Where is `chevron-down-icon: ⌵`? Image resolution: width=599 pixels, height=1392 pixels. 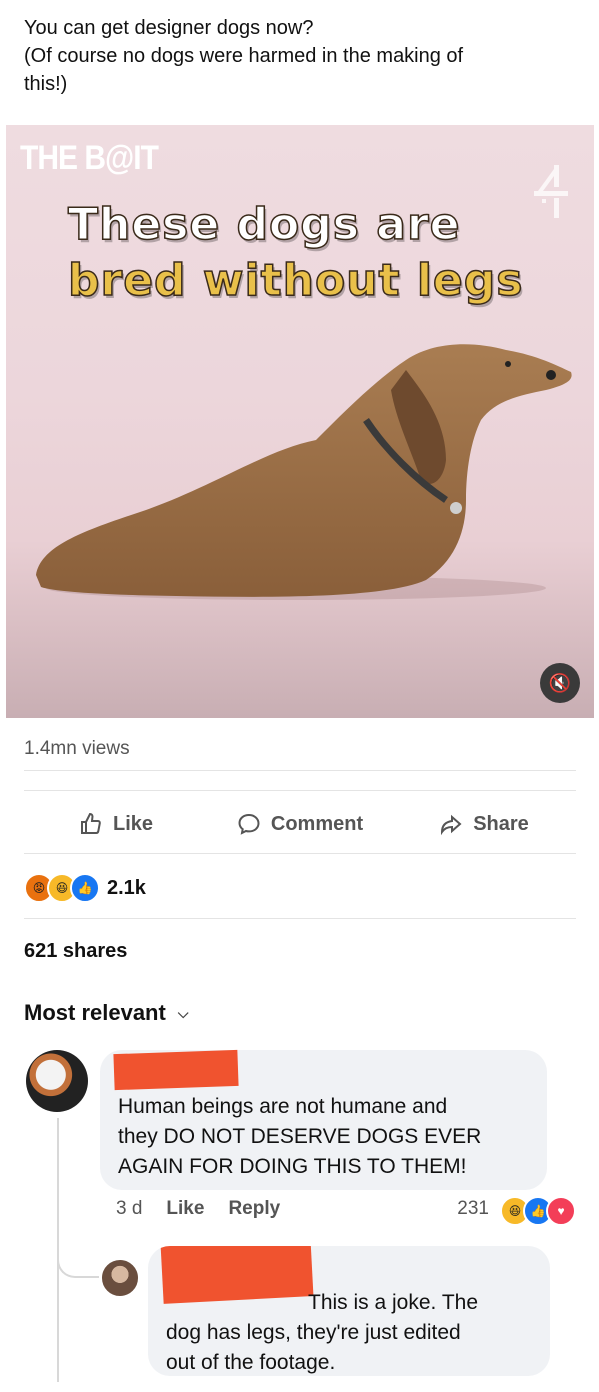 chevron-down-icon: ⌵ is located at coordinates (183, 1012).